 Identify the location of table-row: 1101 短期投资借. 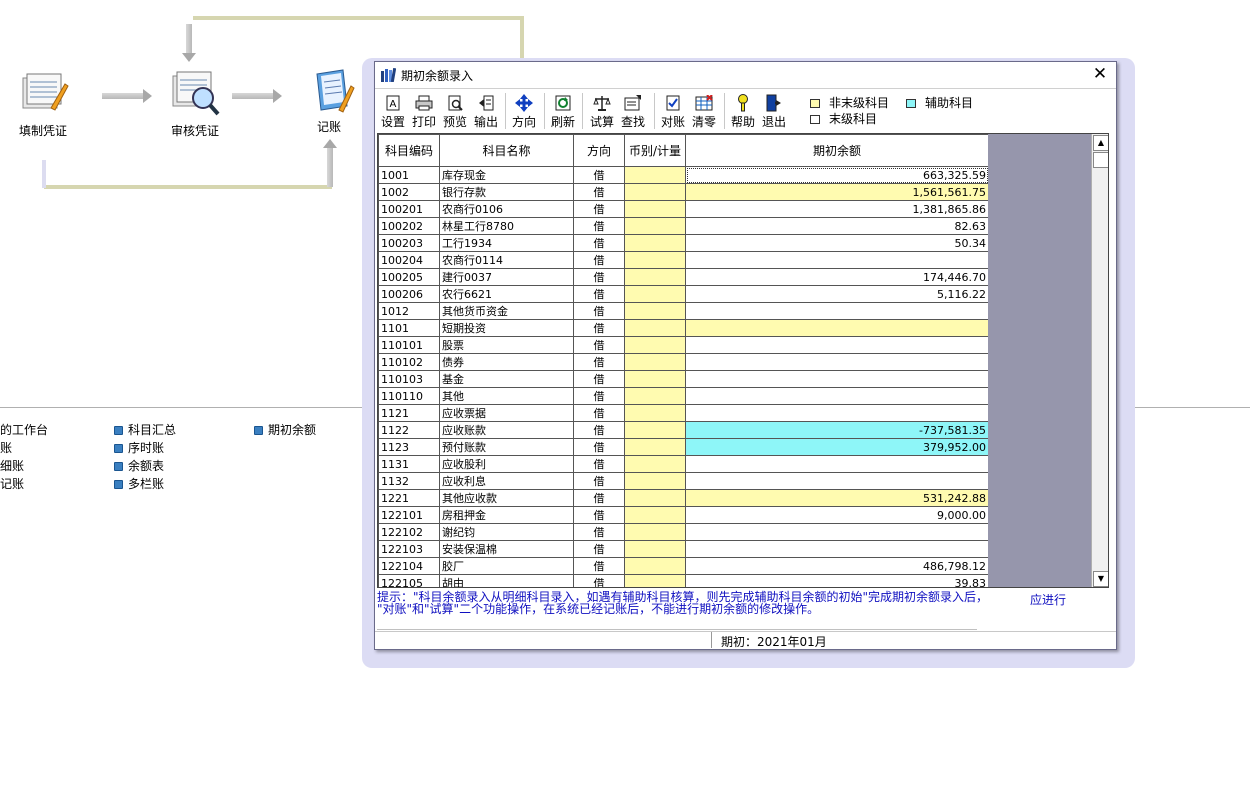
(683, 328).